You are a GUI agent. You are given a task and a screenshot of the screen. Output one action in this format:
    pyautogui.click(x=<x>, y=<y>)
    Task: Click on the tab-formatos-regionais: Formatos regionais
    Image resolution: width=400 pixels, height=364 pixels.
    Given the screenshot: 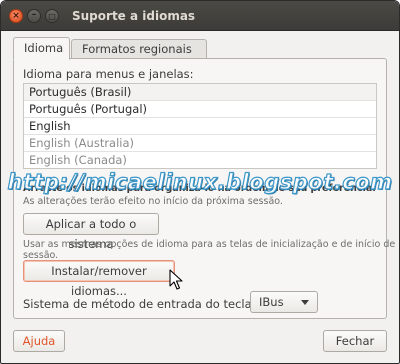 What is the action you would take?
    pyautogui.click(x=139, y=49)
    